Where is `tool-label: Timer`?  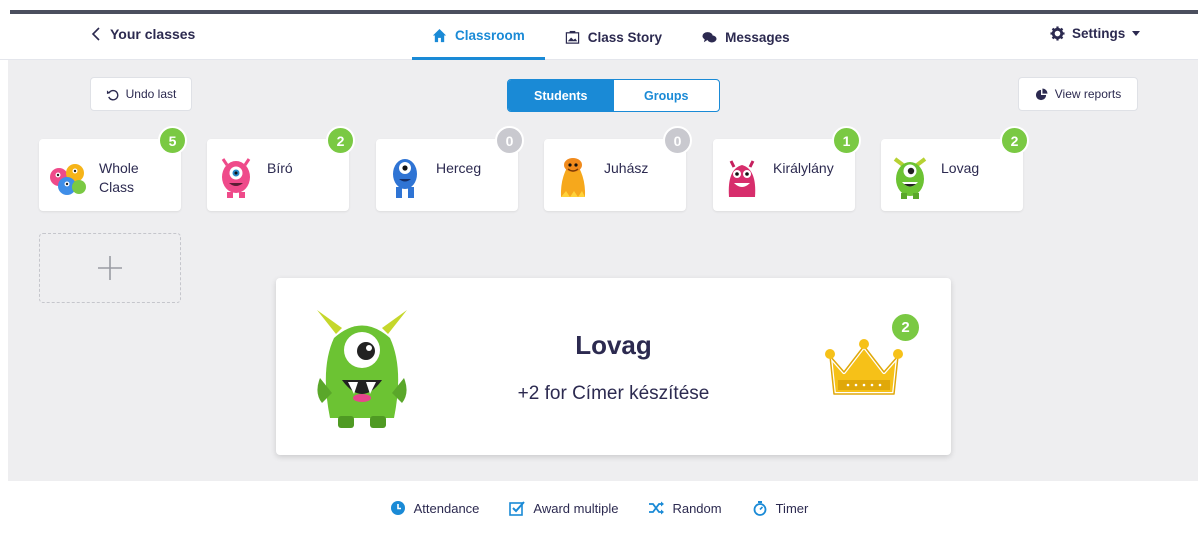 tool-label: Timer is located at coordinates (792, 508).